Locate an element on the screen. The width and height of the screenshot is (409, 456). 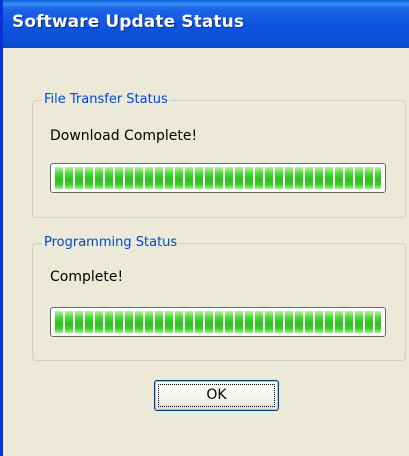
title-bar: Software Update Status is located at coordinates (206, 24).